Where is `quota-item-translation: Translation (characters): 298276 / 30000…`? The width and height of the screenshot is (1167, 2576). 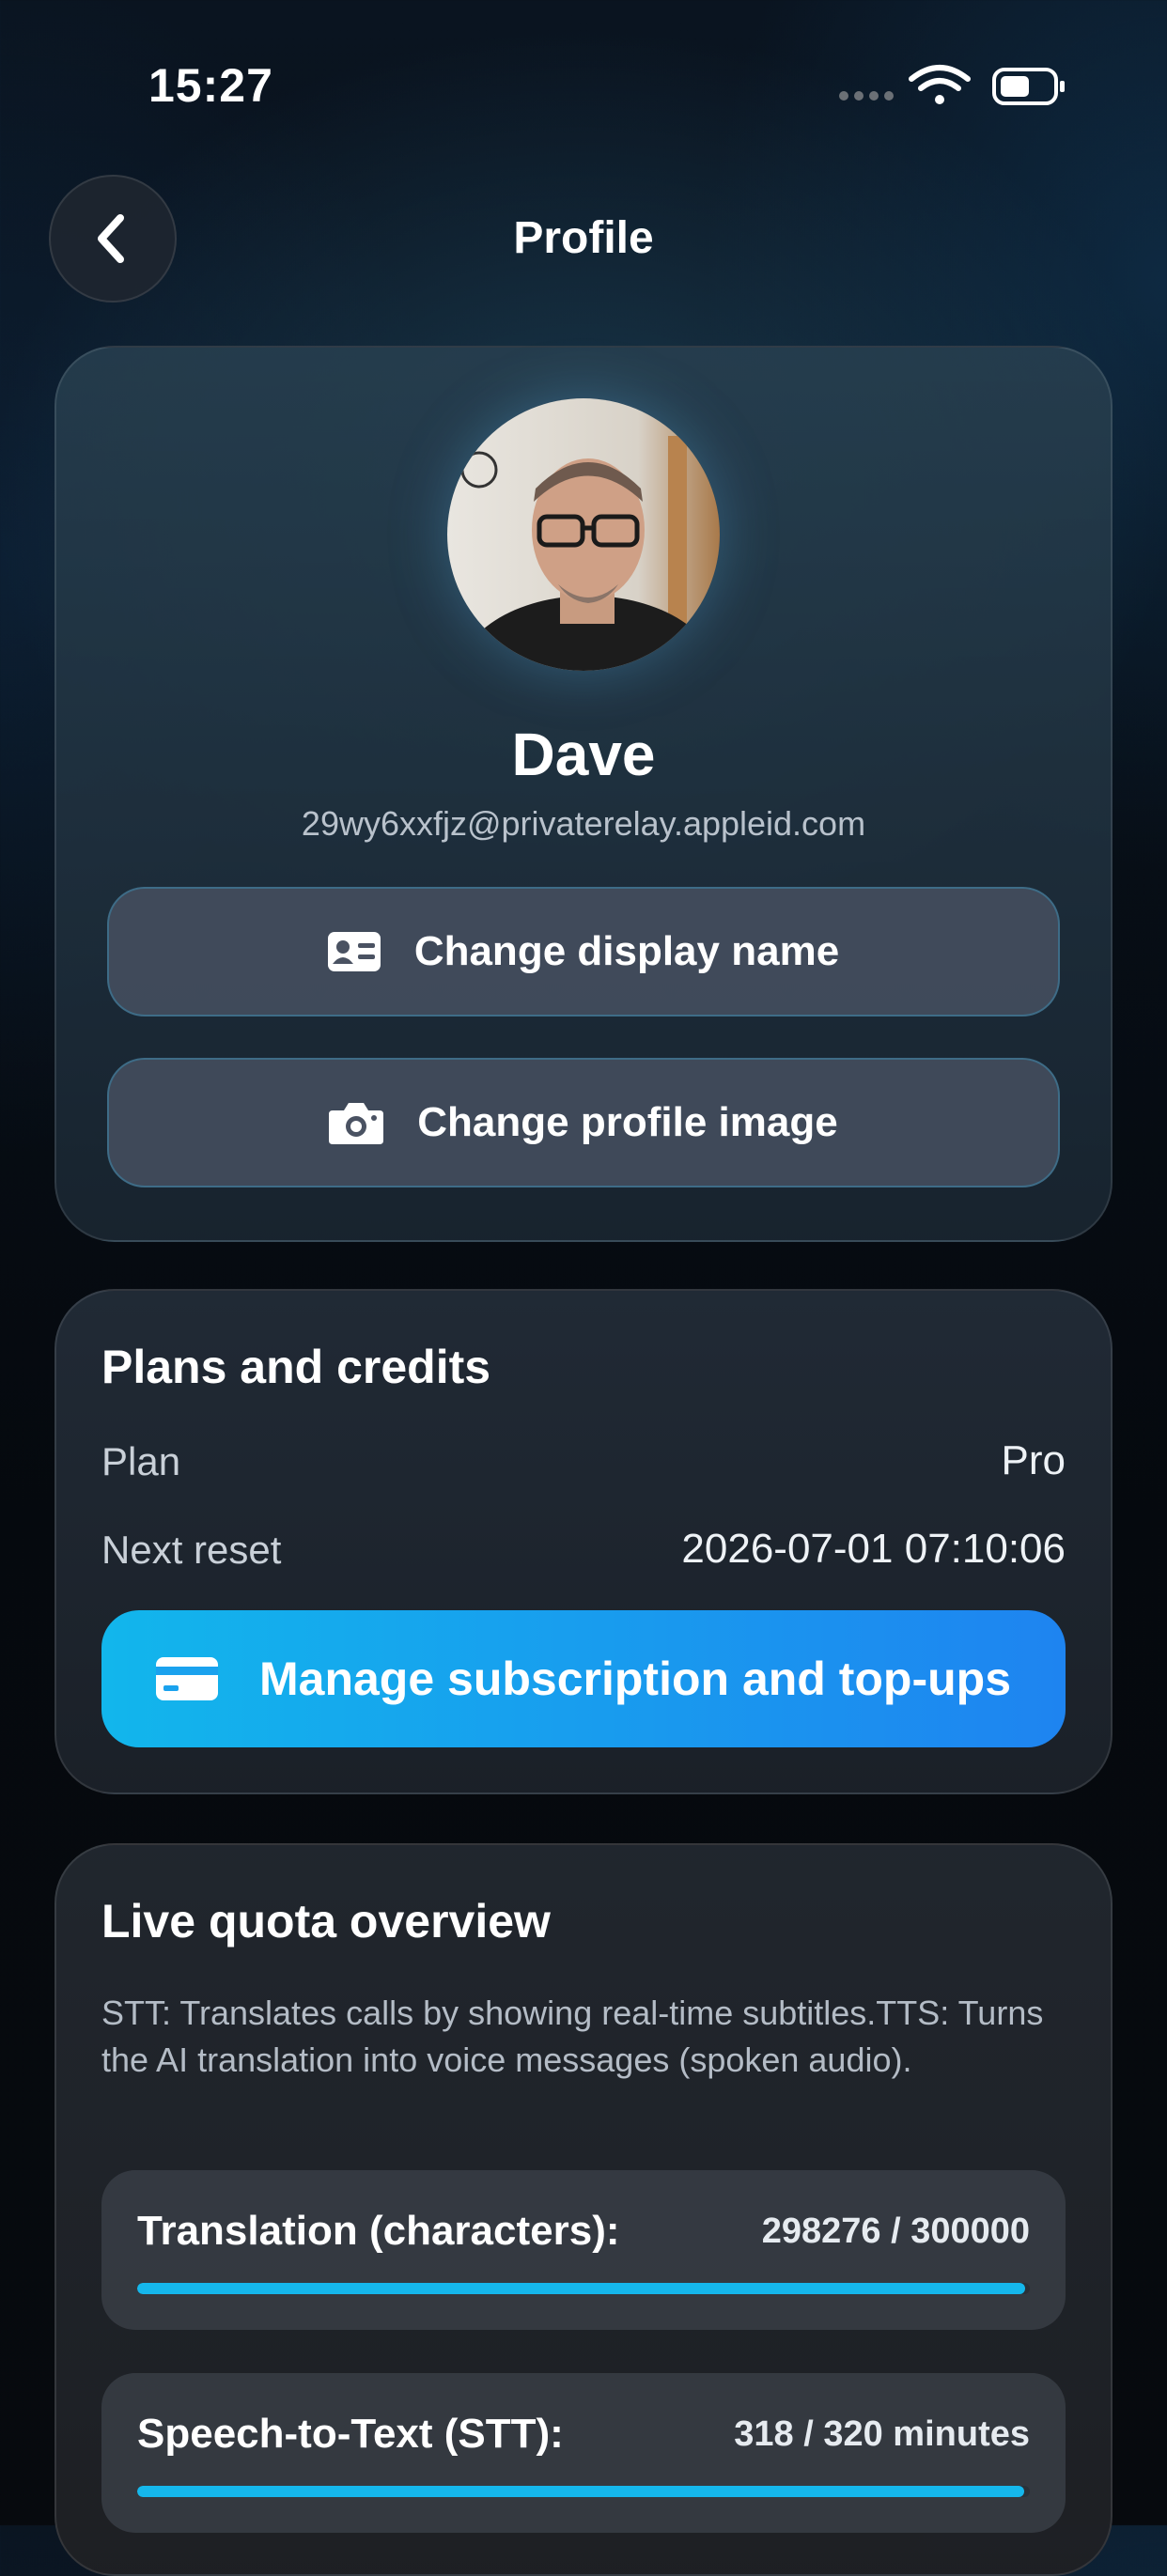 quota-item-translation: Translation (characters): 298276 / 30000… is located at coordinates (583, 2250).